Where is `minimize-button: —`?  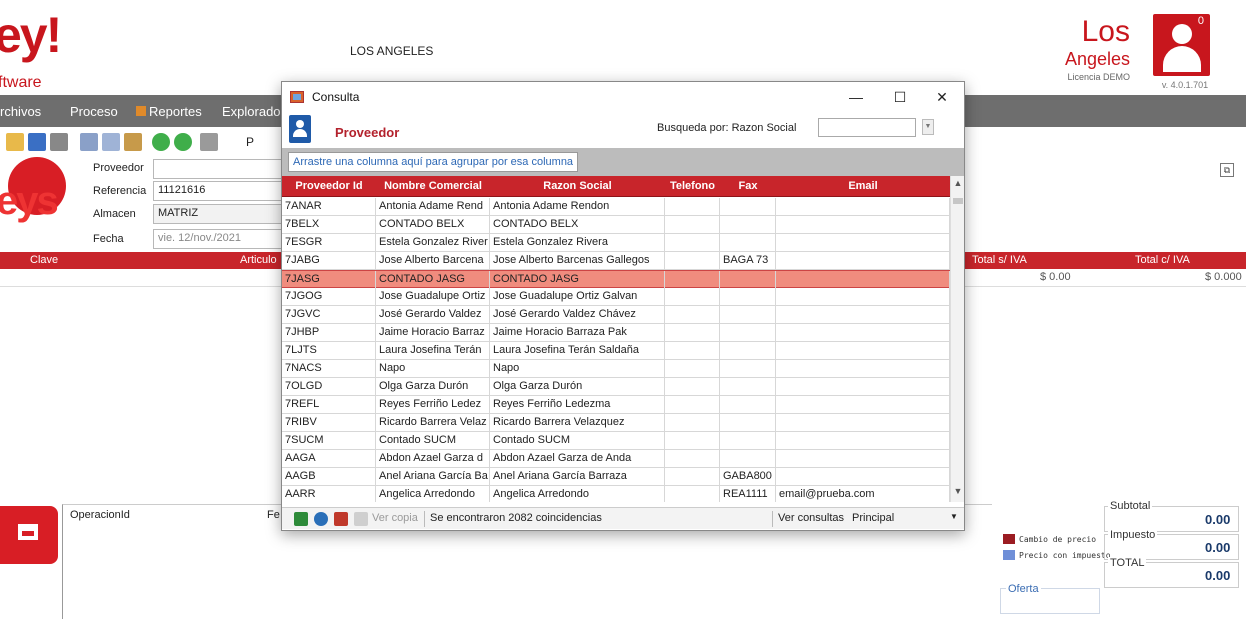
minimize-button: — is located at coordinates (856, 97).